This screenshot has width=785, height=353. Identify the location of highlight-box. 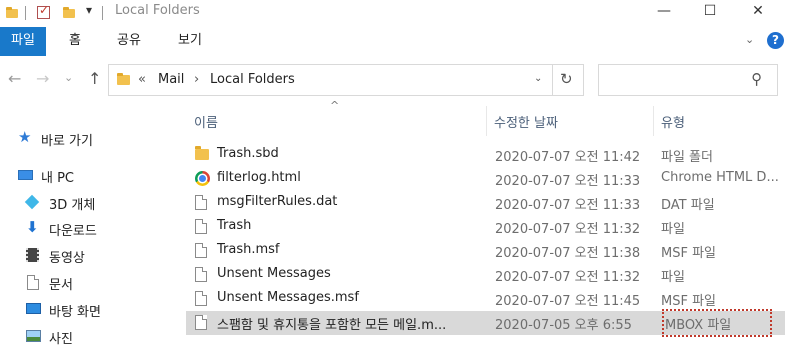
(717, 323).